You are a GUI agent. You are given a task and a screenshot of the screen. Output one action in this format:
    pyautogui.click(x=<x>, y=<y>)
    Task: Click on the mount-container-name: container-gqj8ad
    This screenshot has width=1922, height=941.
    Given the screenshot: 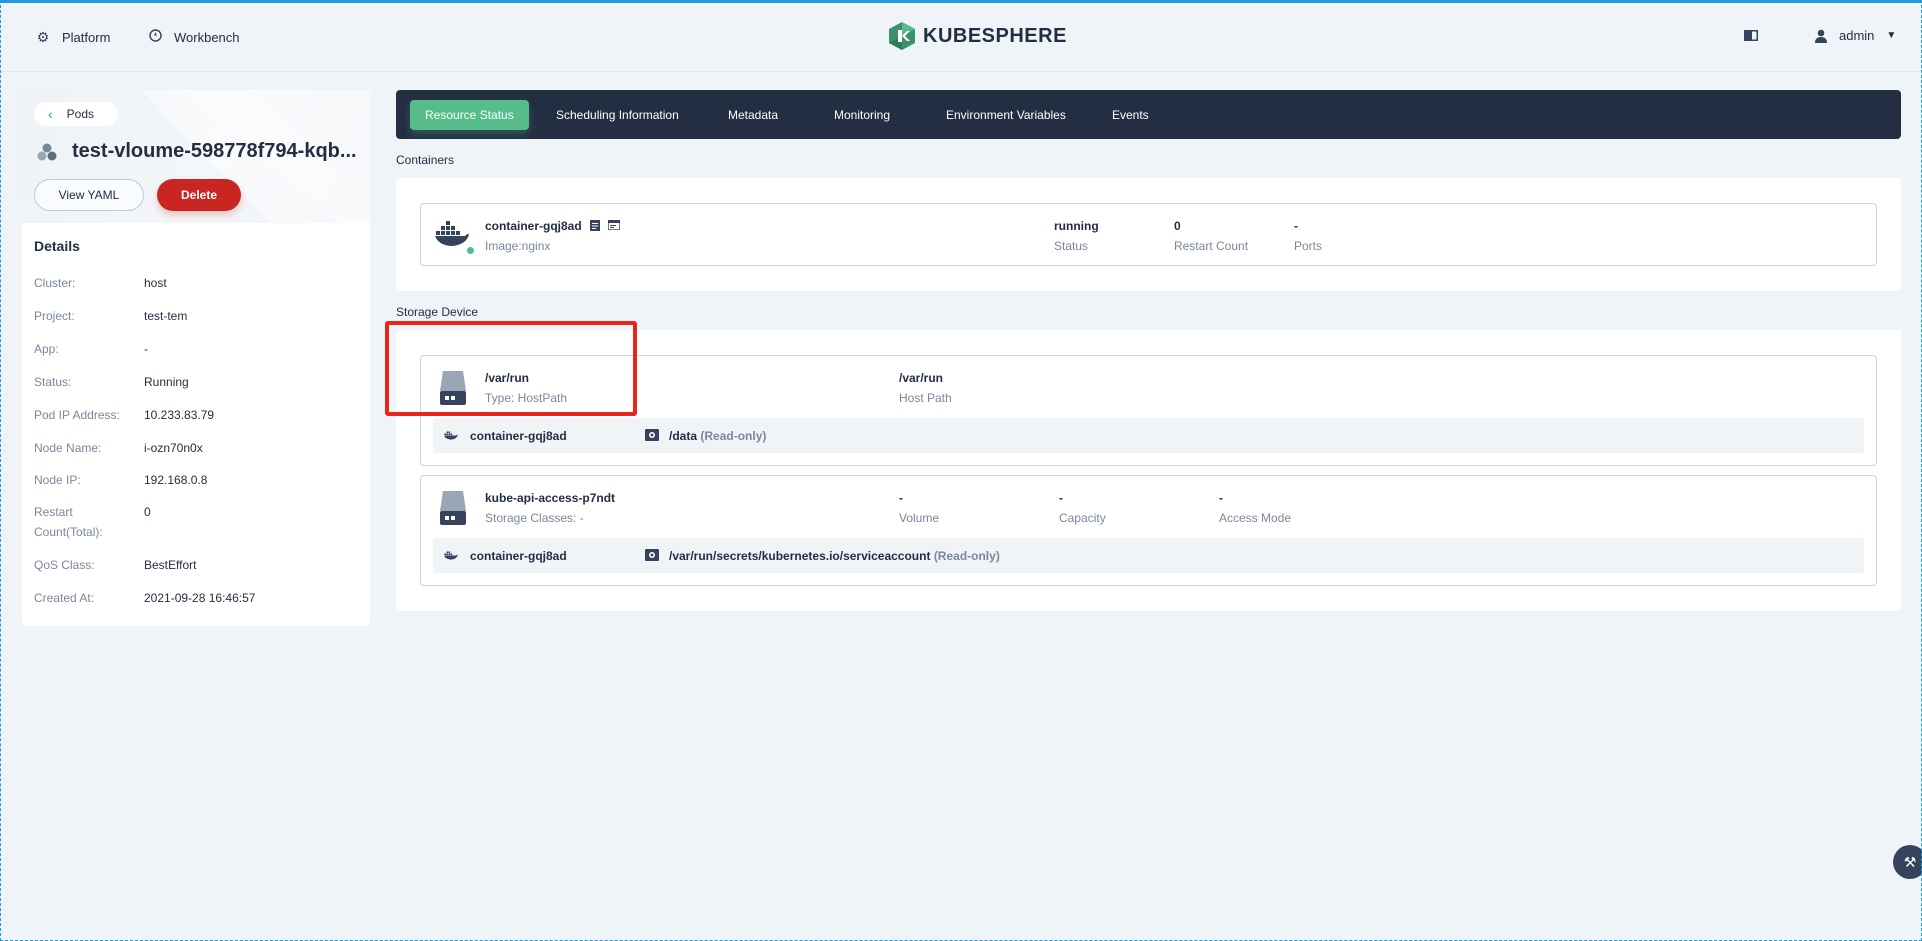 What is the action you would take?
    pyautogui.click(x=518, y=556)
    